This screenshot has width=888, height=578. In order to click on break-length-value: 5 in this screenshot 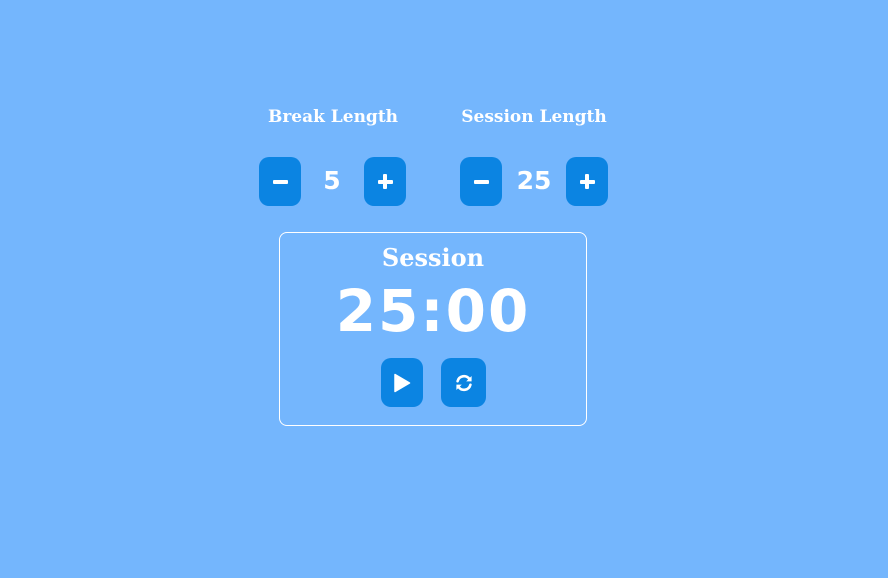, I will do `click(332, 180)`.